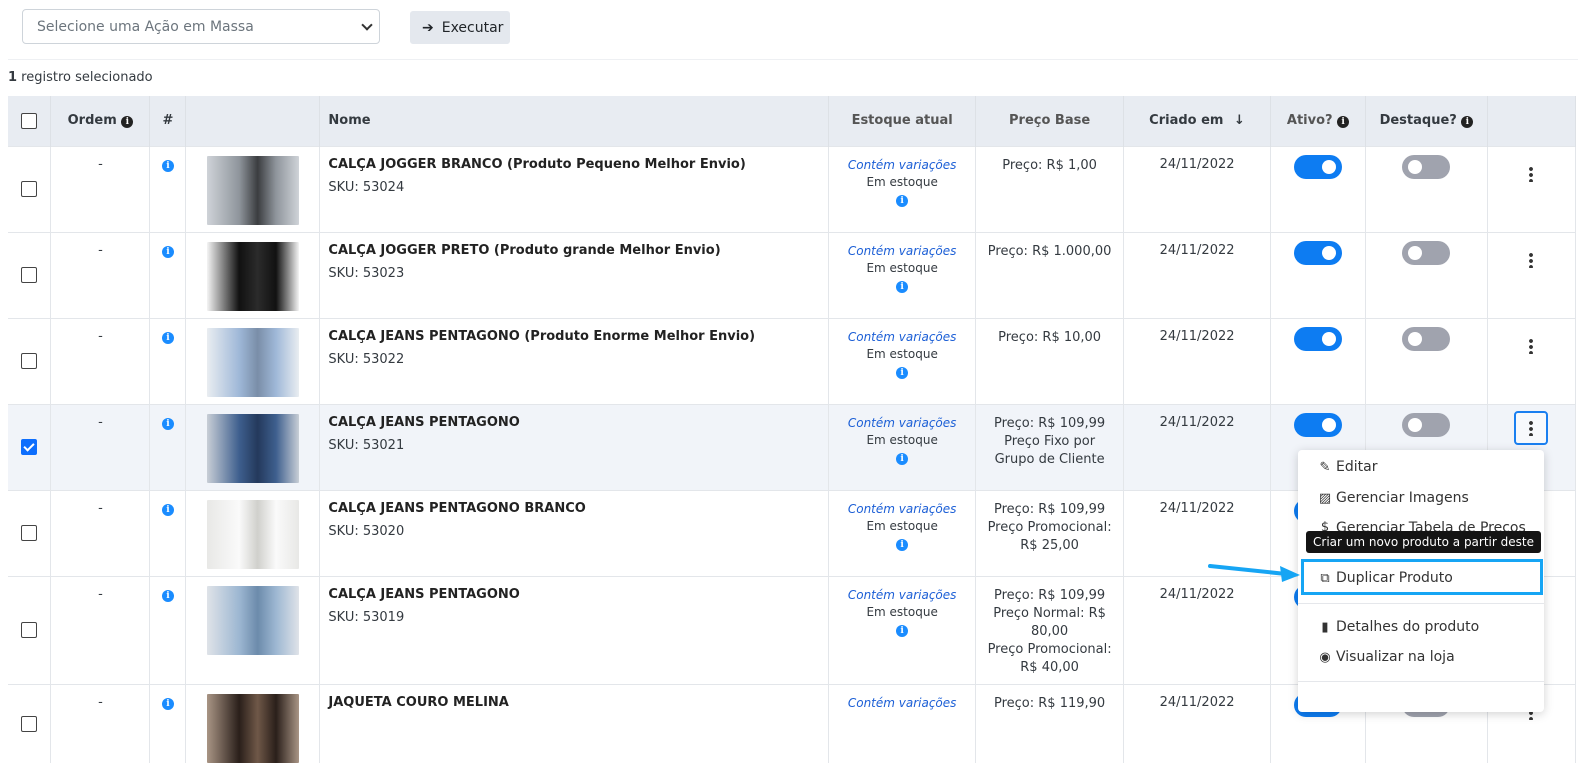 This screenshot has width=1591, height=763. I want to click on kebab-icon, so click(1531, 259).